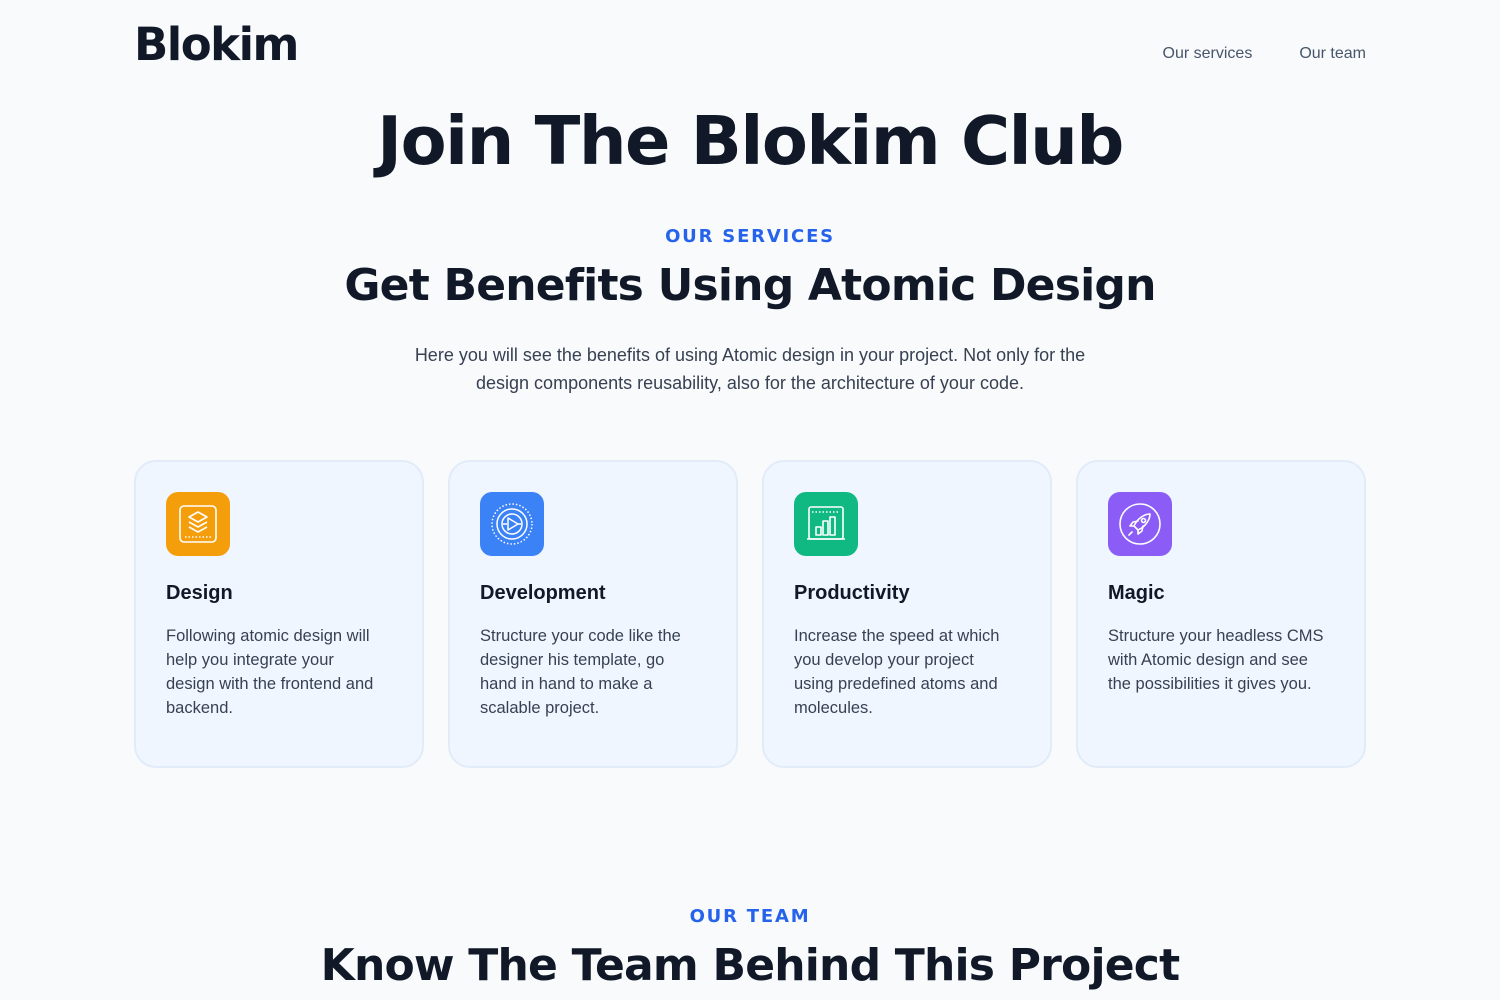 The image size is (1500, 1000). I want to click on service-card-title: Development, so click(543, 593).